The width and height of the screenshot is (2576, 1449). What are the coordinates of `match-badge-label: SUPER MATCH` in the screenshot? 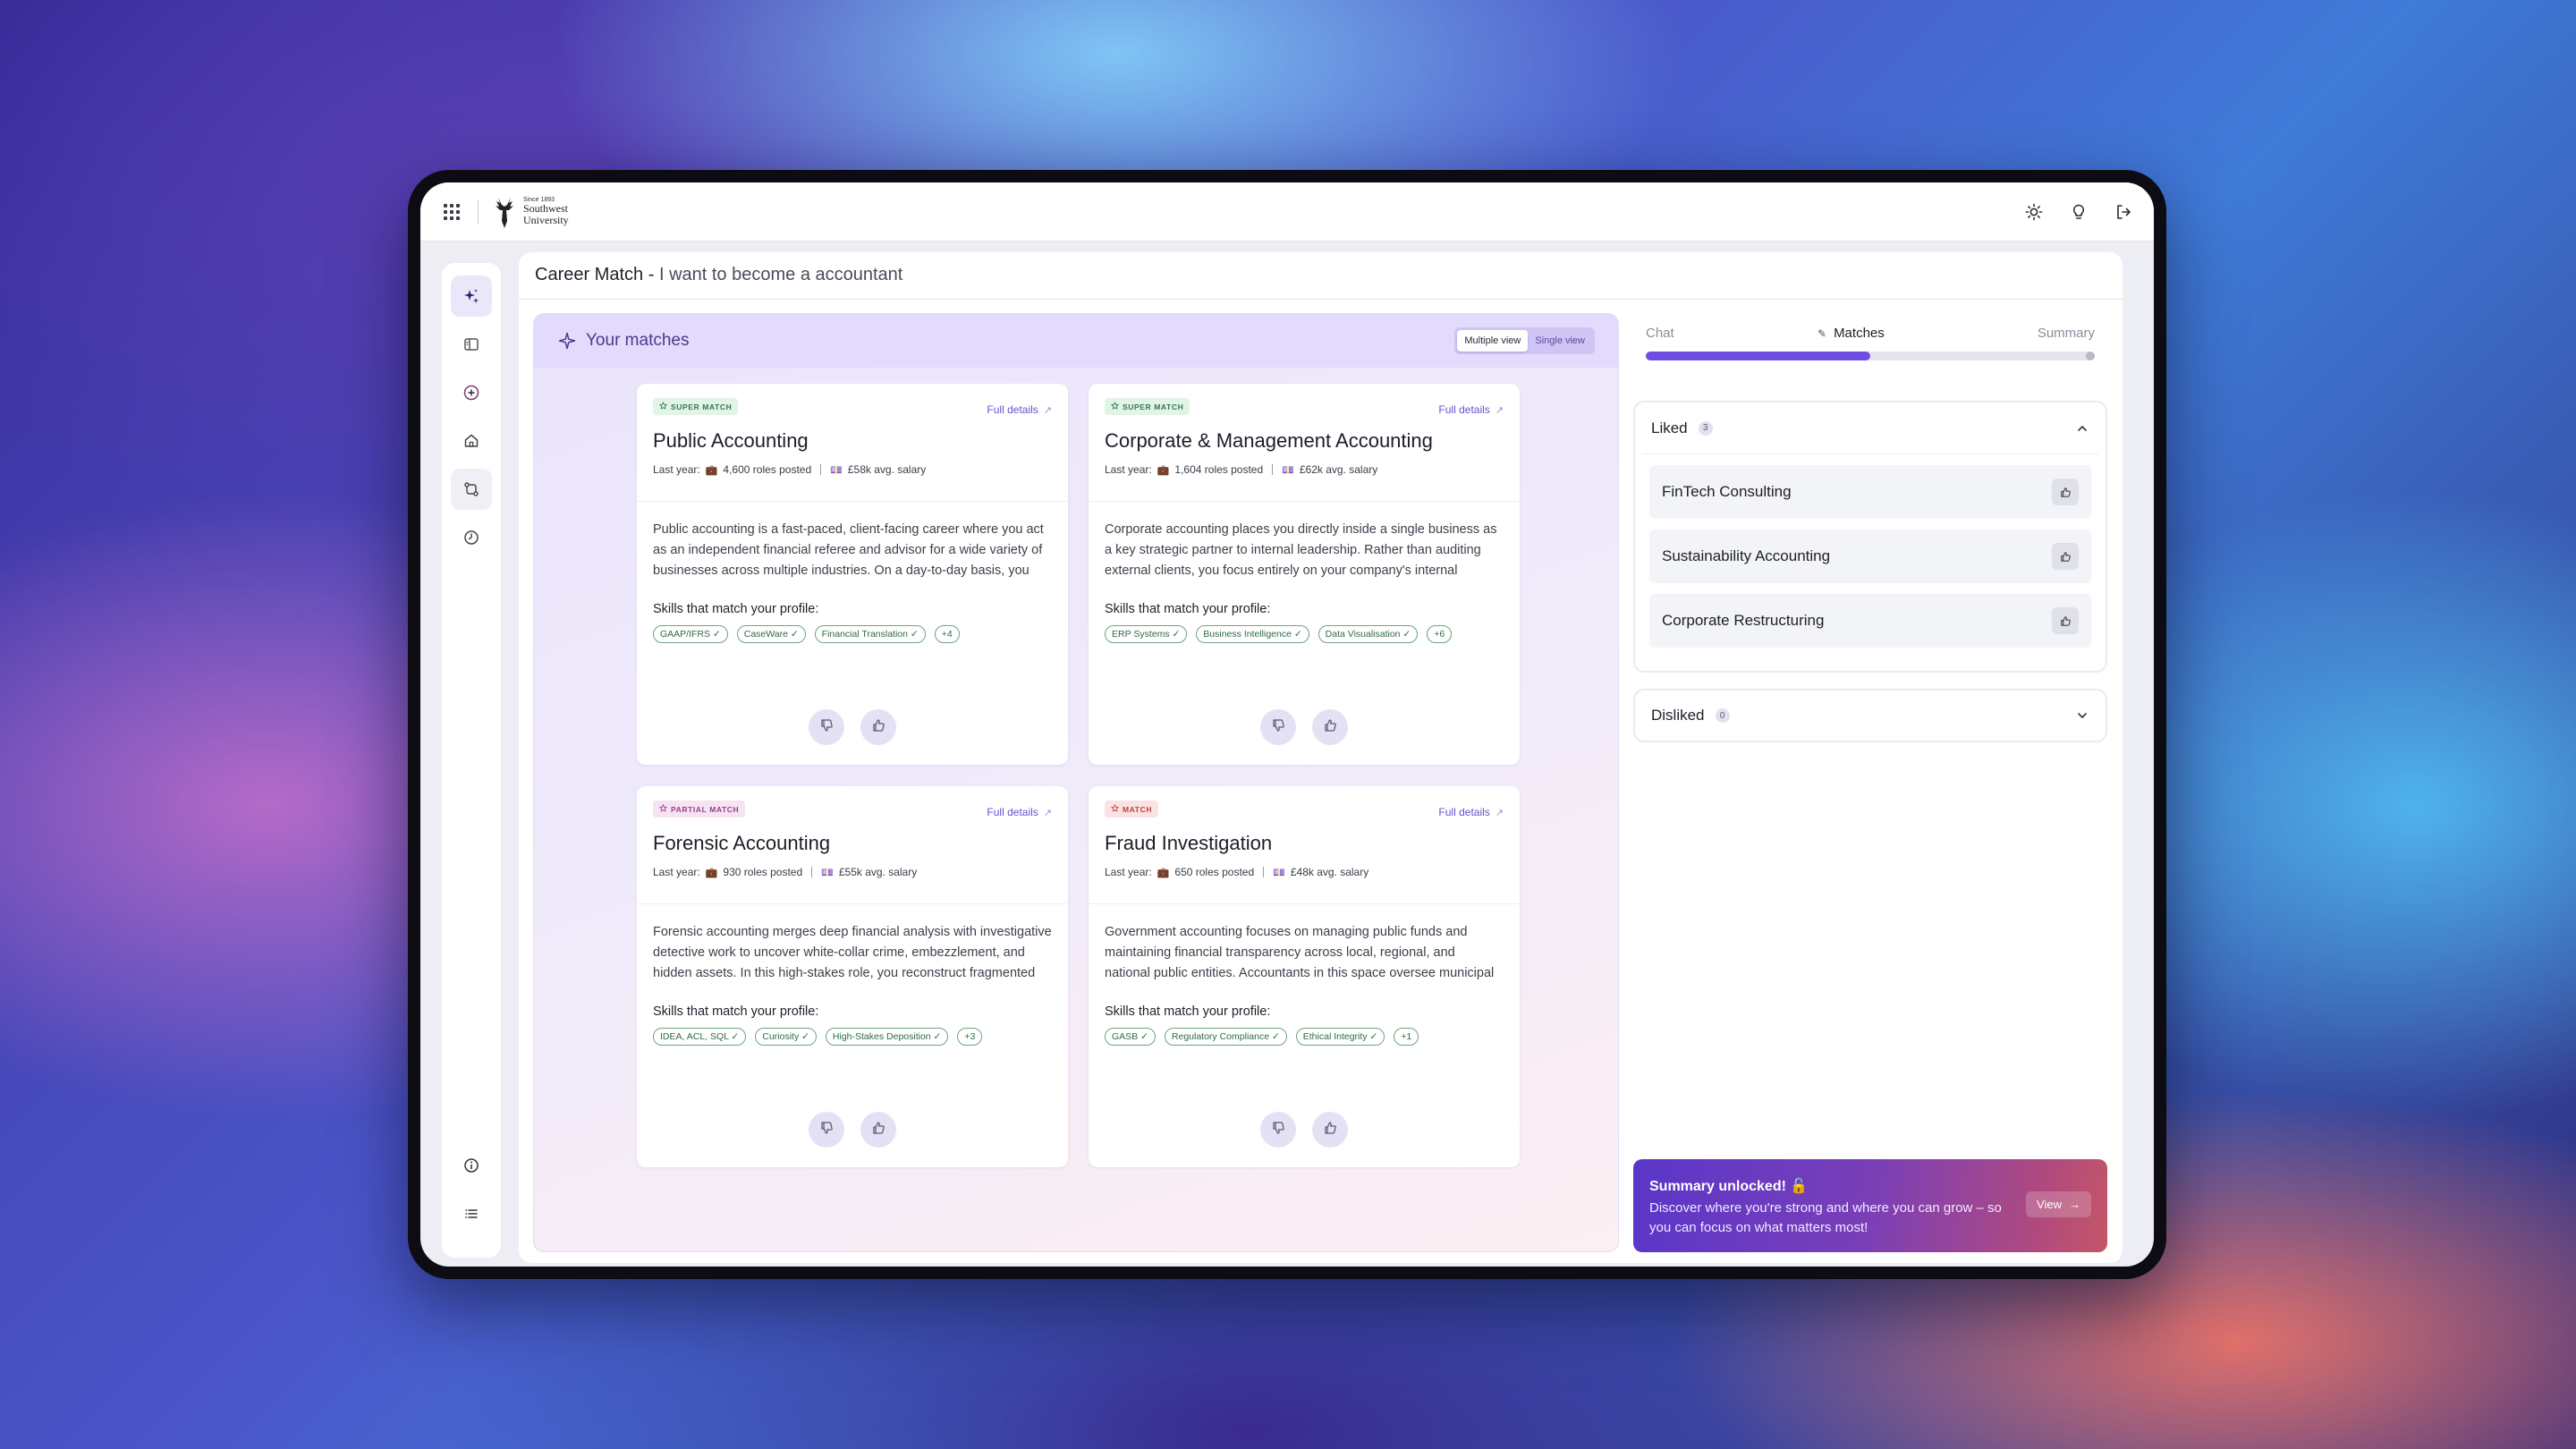 It's located at (702, 406).